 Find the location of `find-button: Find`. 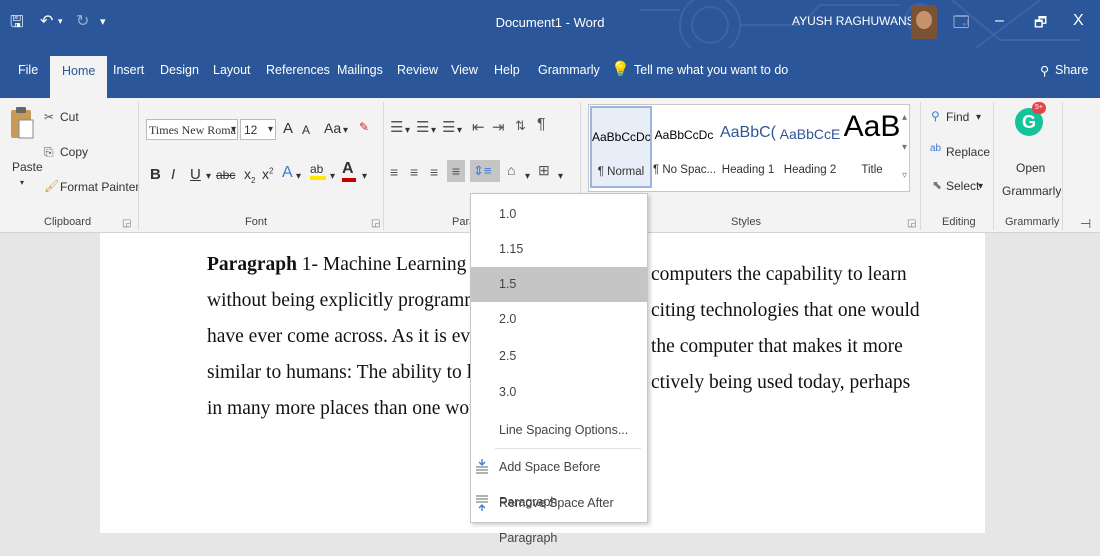

find-button: Find is located at coordinates (957, 117).